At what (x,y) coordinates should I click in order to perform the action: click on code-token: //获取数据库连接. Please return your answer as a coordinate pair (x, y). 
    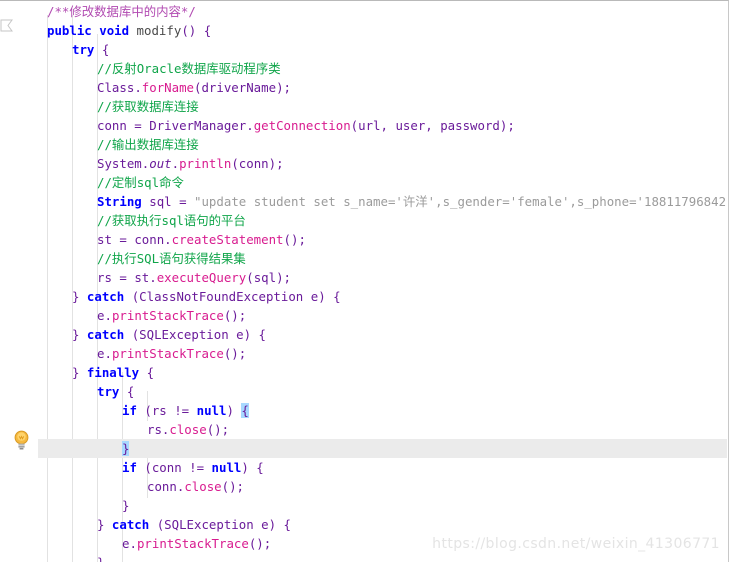
    Looking at the image, I should click on (148, 106).